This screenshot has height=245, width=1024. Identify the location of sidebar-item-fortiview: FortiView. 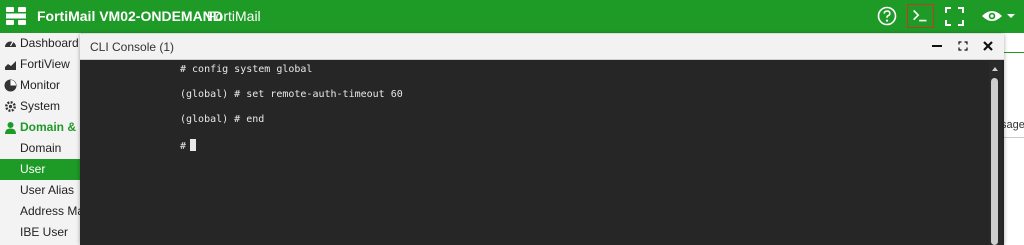
(41, 64).